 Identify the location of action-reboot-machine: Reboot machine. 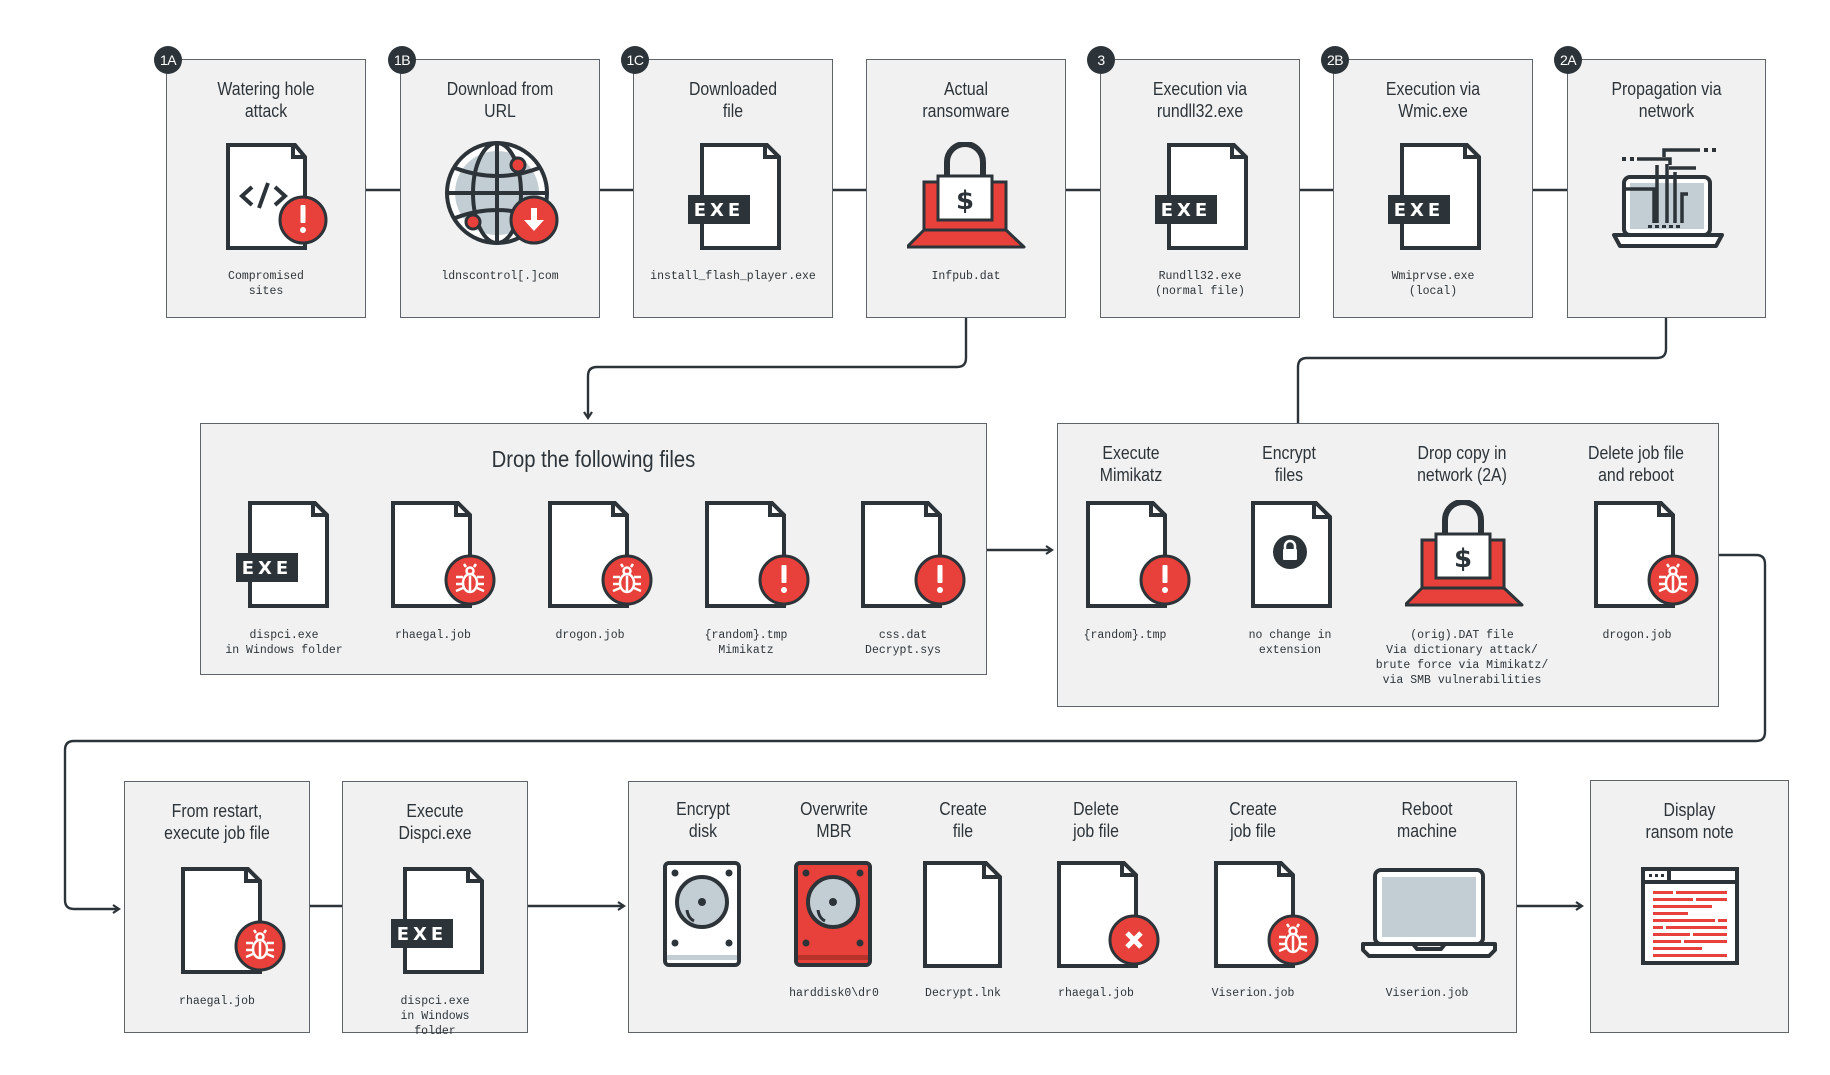
(1427, 820).